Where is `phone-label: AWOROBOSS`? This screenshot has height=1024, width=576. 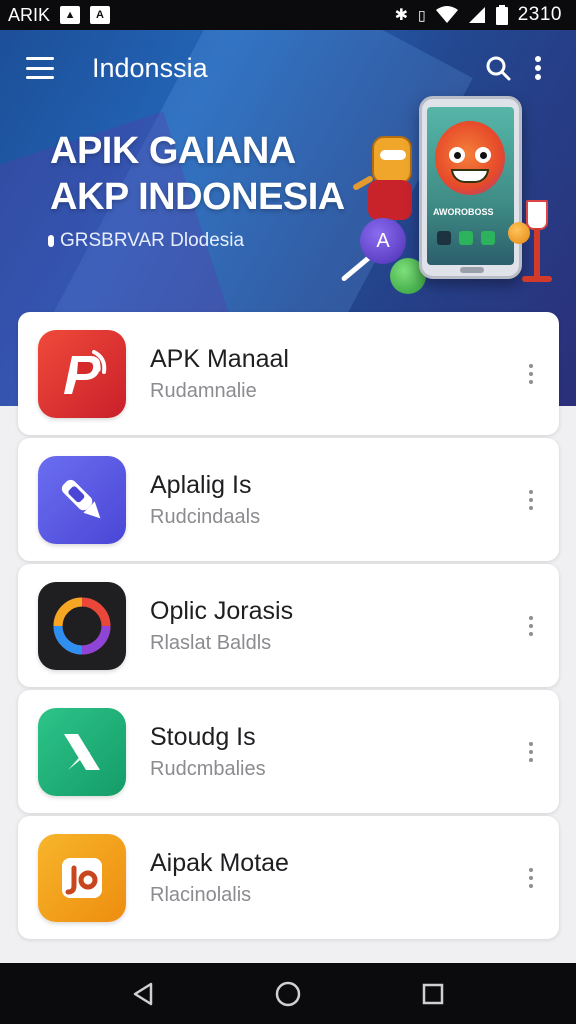 phone-label: AWOROBOSS is located at coordinates (463, 212).